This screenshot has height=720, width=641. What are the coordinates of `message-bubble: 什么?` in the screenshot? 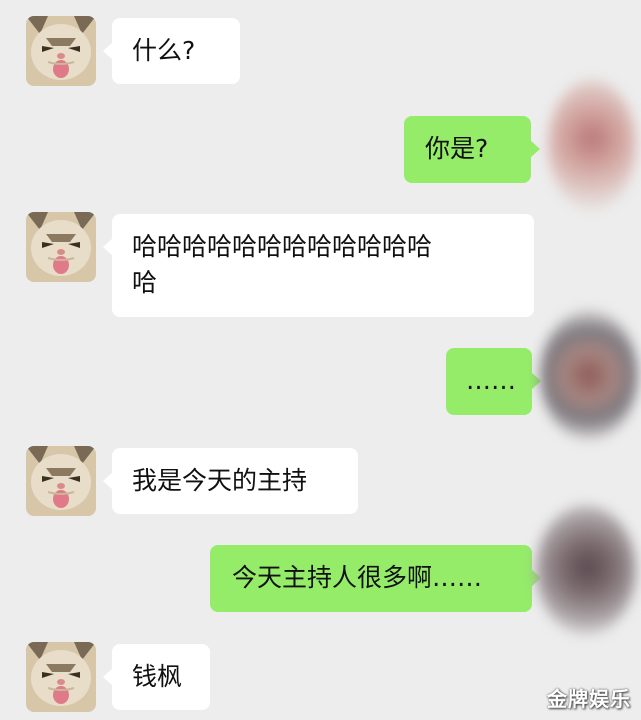 It's located at (171, 51).